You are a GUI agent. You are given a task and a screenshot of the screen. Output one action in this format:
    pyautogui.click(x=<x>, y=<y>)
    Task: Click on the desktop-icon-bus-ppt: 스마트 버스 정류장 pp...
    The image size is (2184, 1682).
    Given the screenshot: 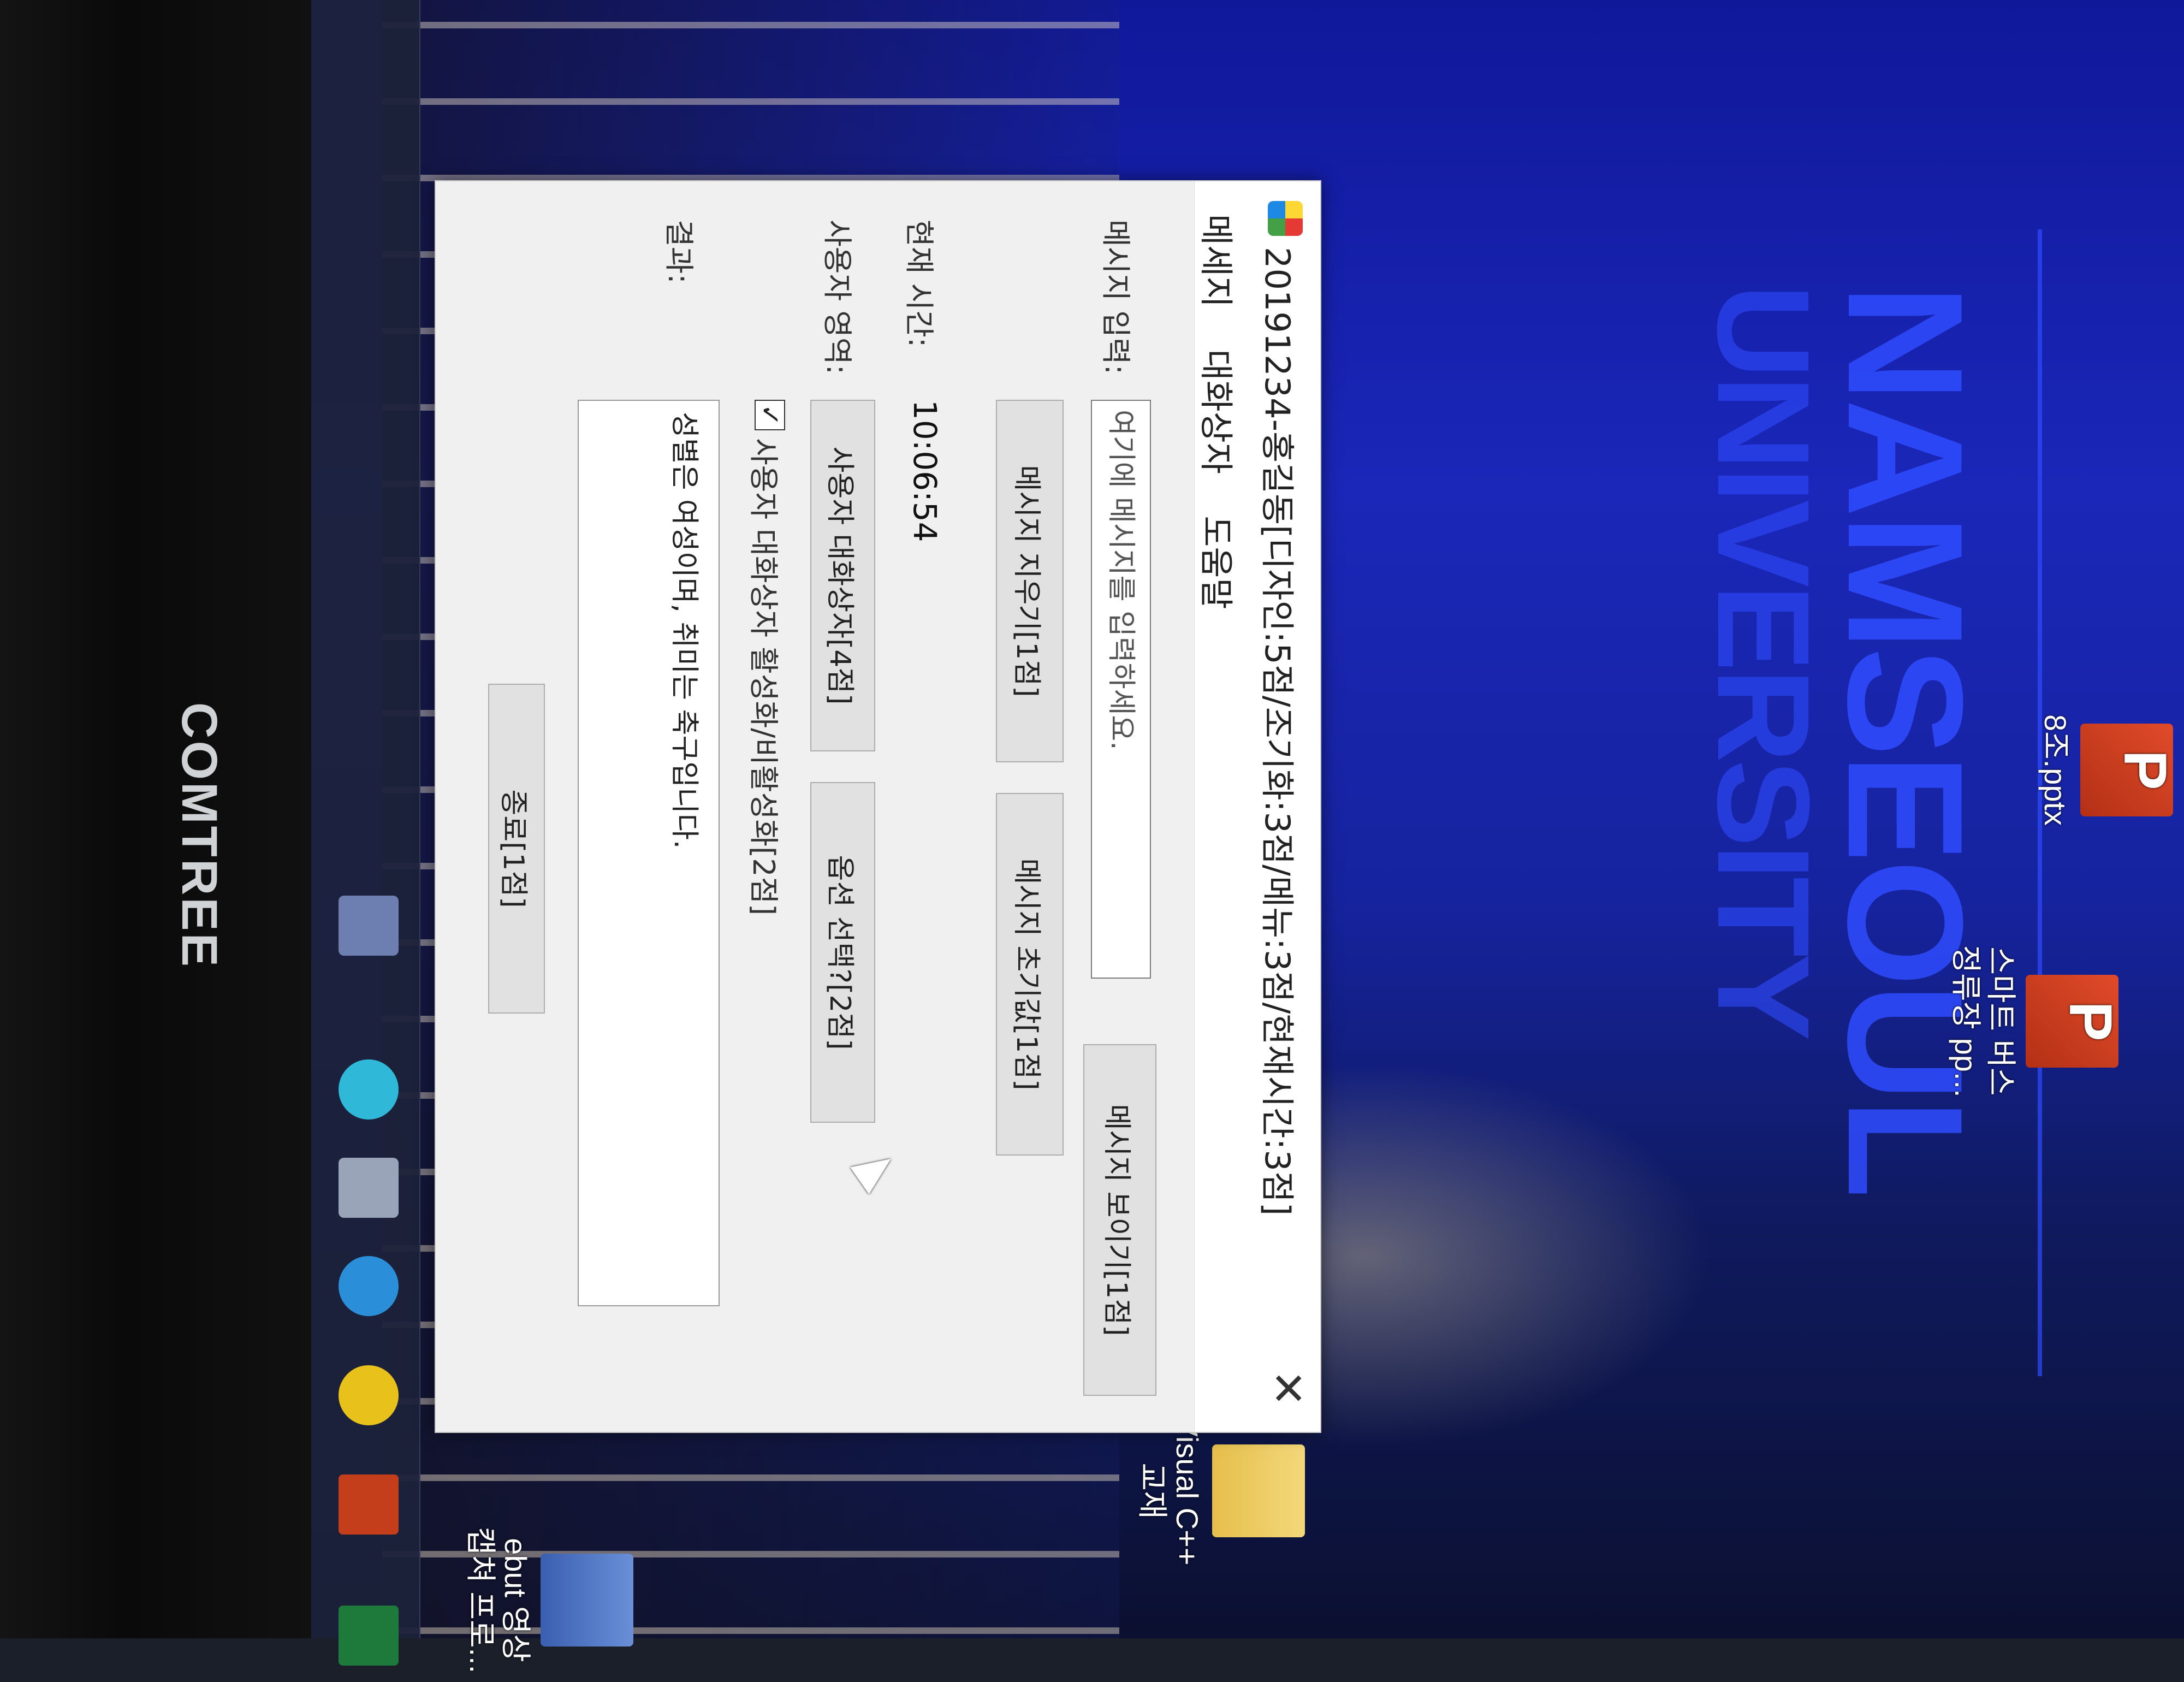 What is the action you would take?
    pyautogui.click(x=2033, y=1021)
    